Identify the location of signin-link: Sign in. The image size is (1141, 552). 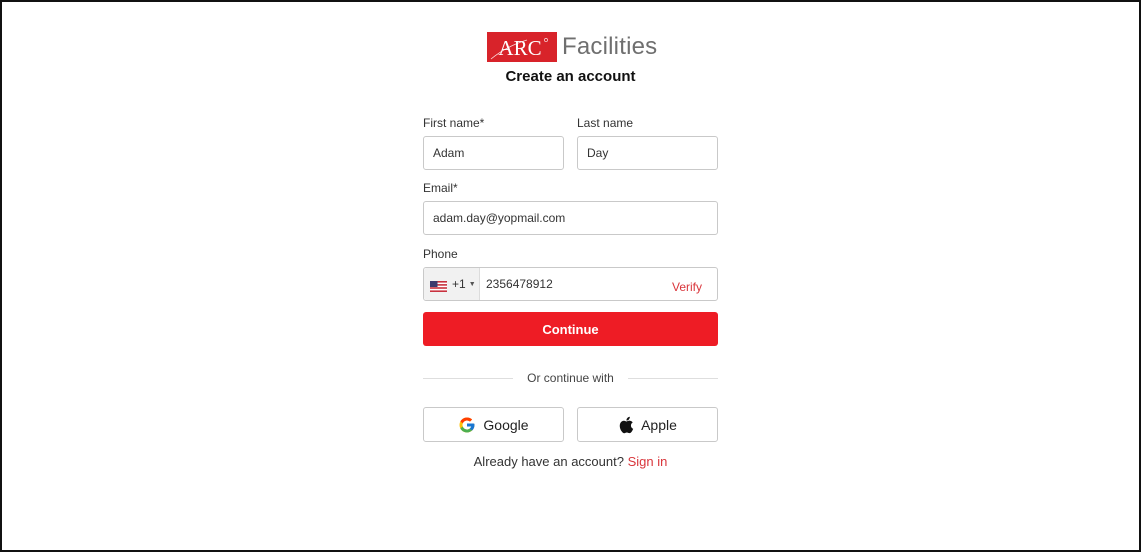
(648, 461).